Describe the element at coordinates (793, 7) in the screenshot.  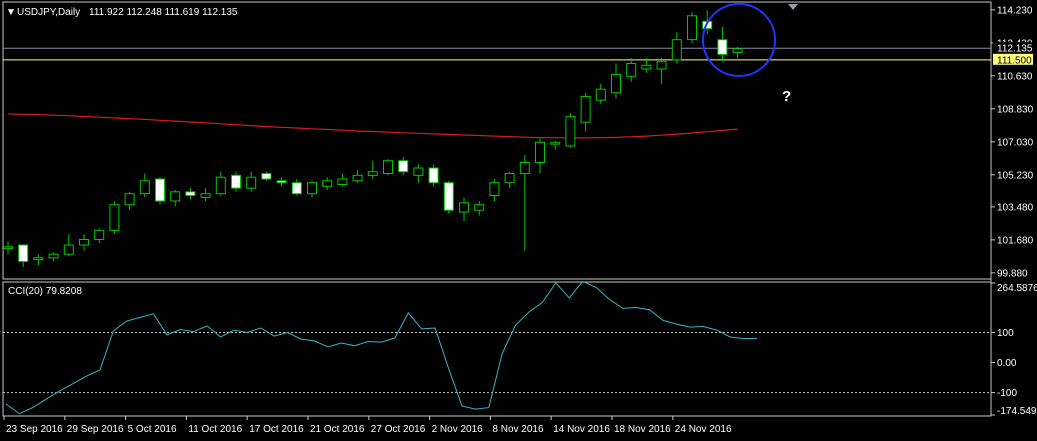
I see `chart-shift-marker` at that location.